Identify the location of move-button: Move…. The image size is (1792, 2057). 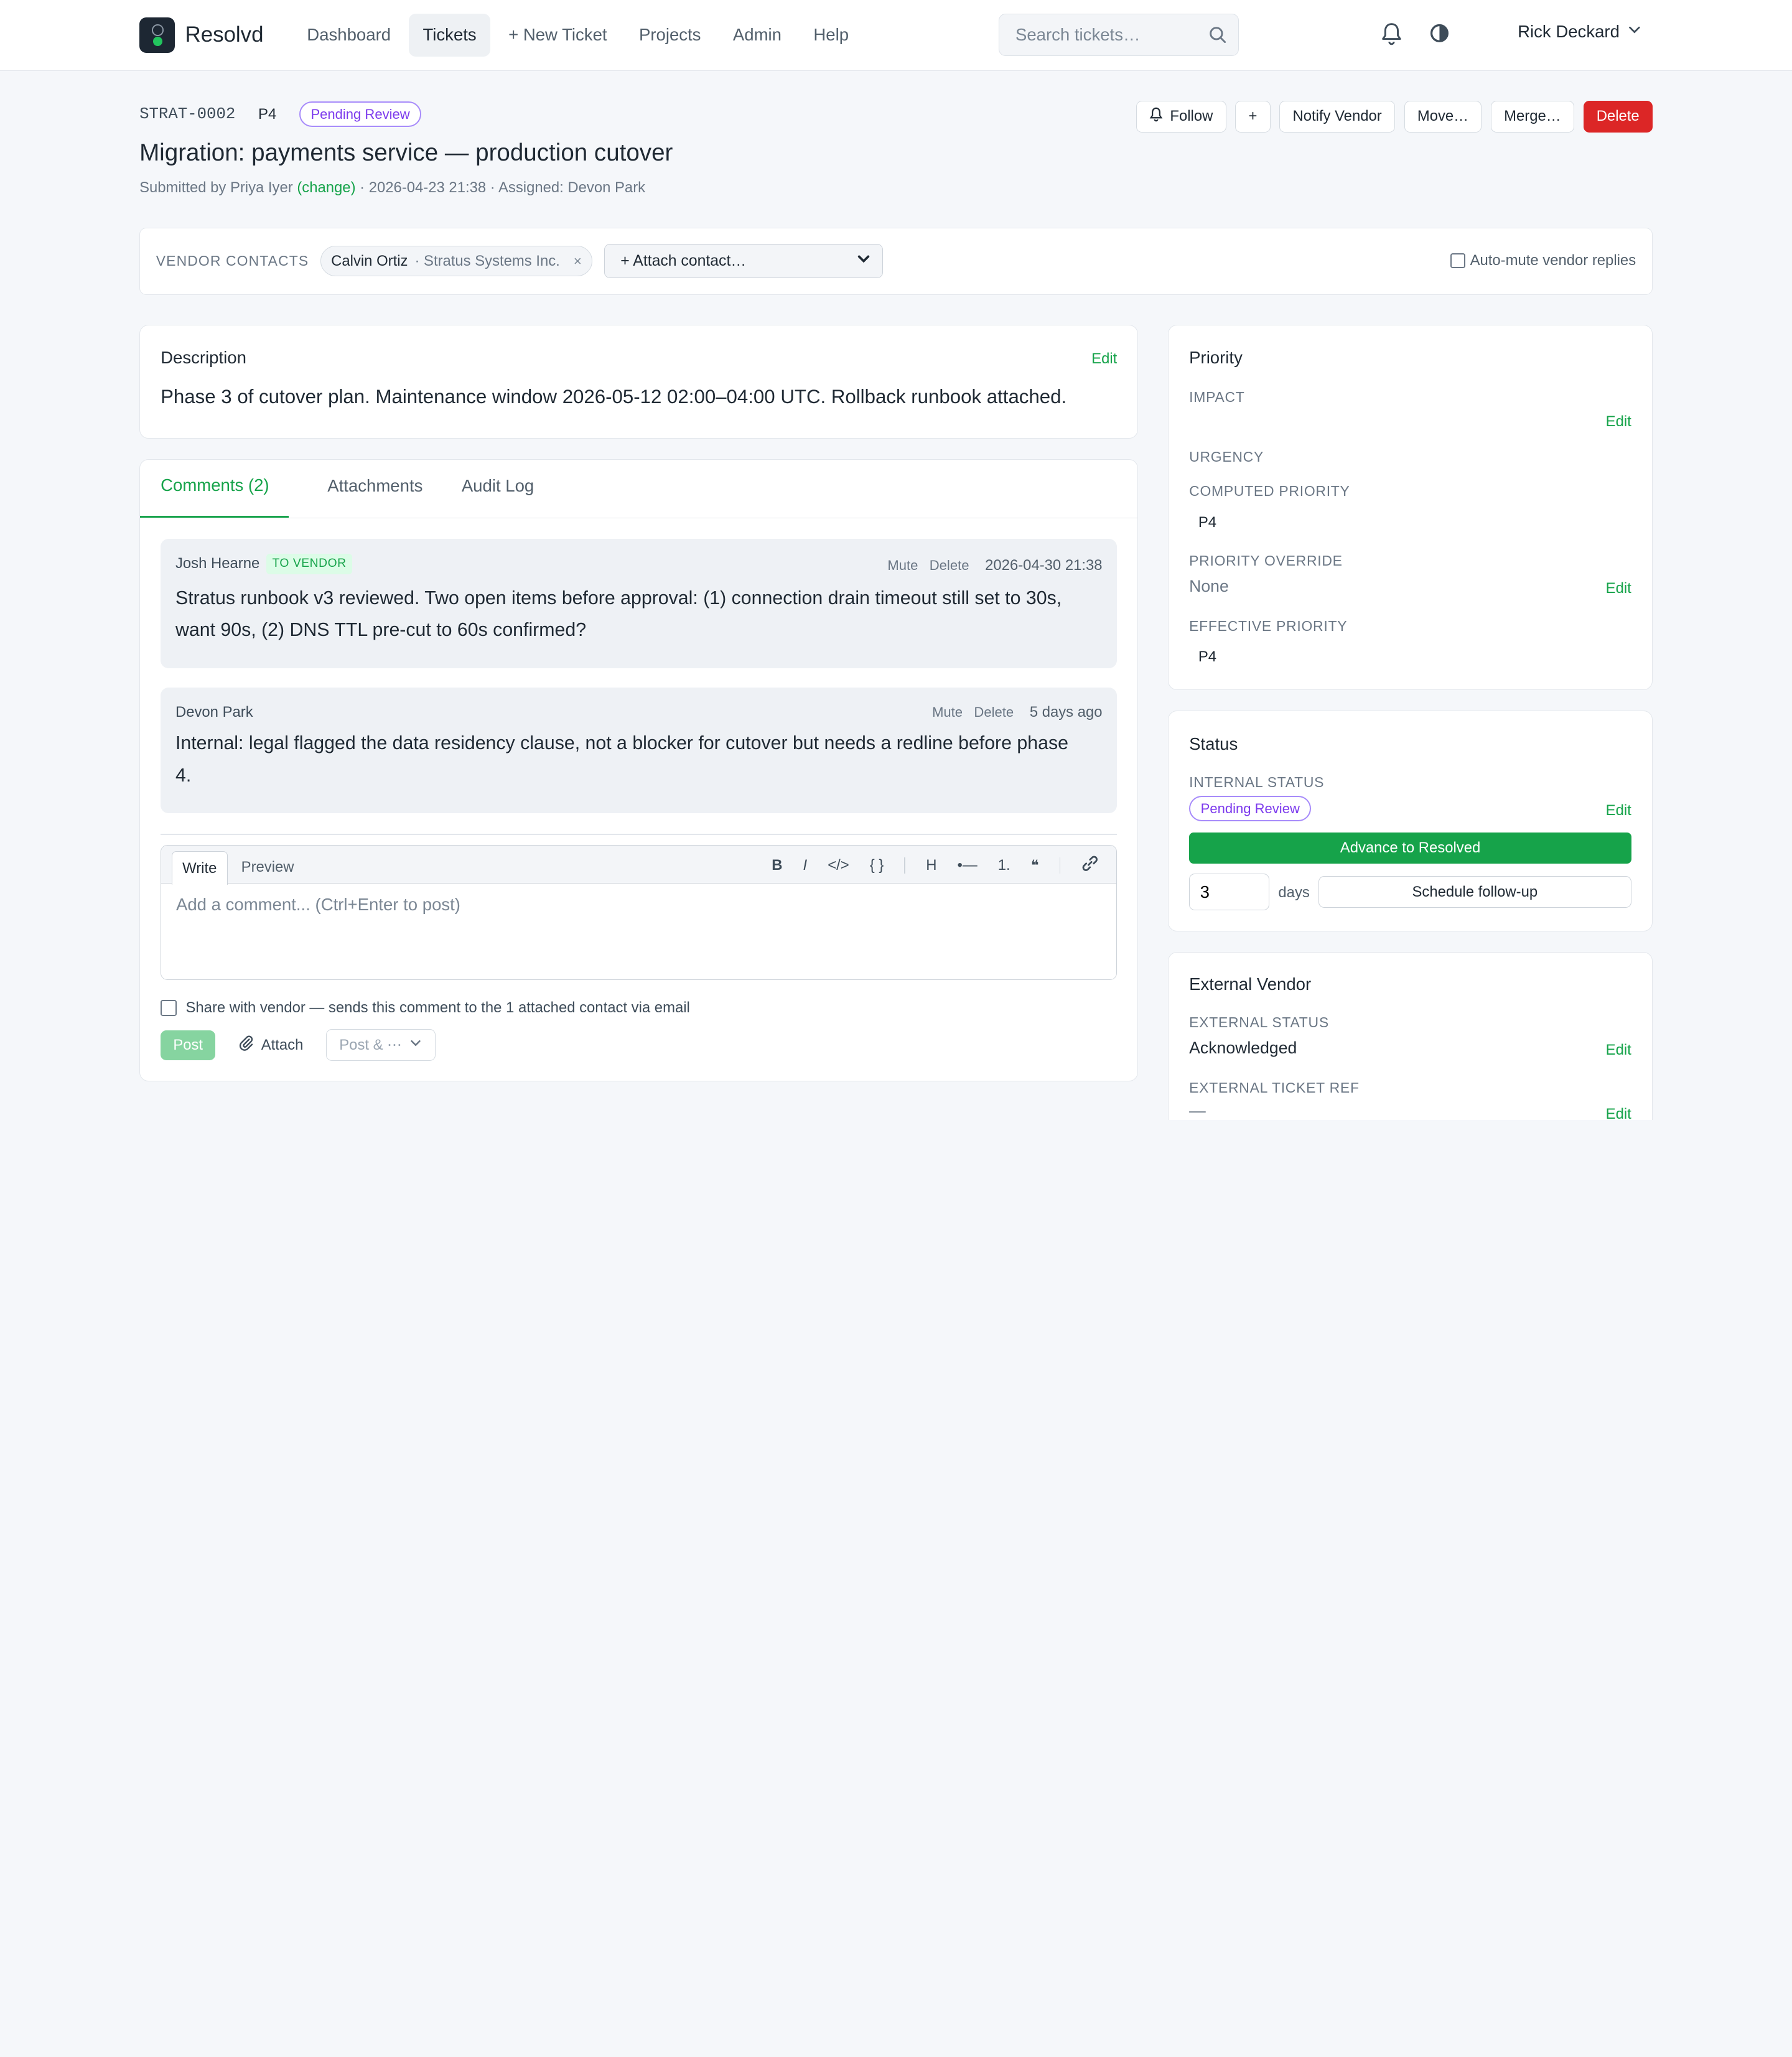
(1443, 116).